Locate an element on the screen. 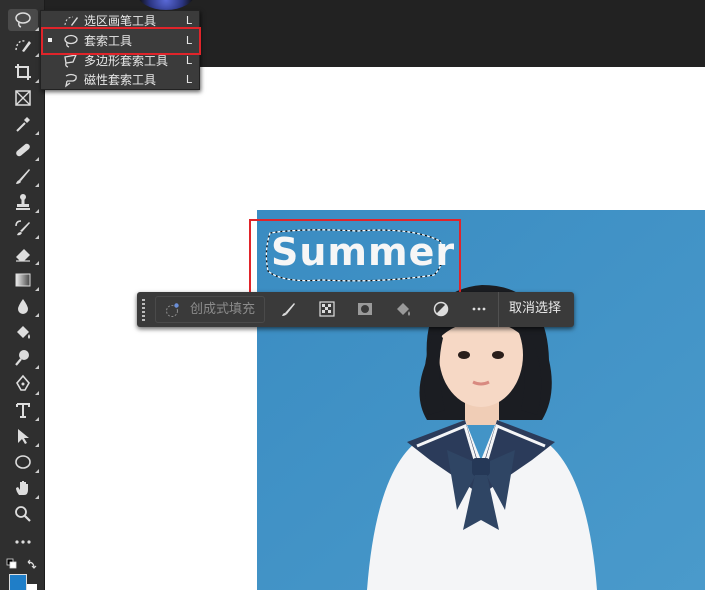 This screenshot has height=590, width=705. more-tools-icon is located at coordinates (23, 542).